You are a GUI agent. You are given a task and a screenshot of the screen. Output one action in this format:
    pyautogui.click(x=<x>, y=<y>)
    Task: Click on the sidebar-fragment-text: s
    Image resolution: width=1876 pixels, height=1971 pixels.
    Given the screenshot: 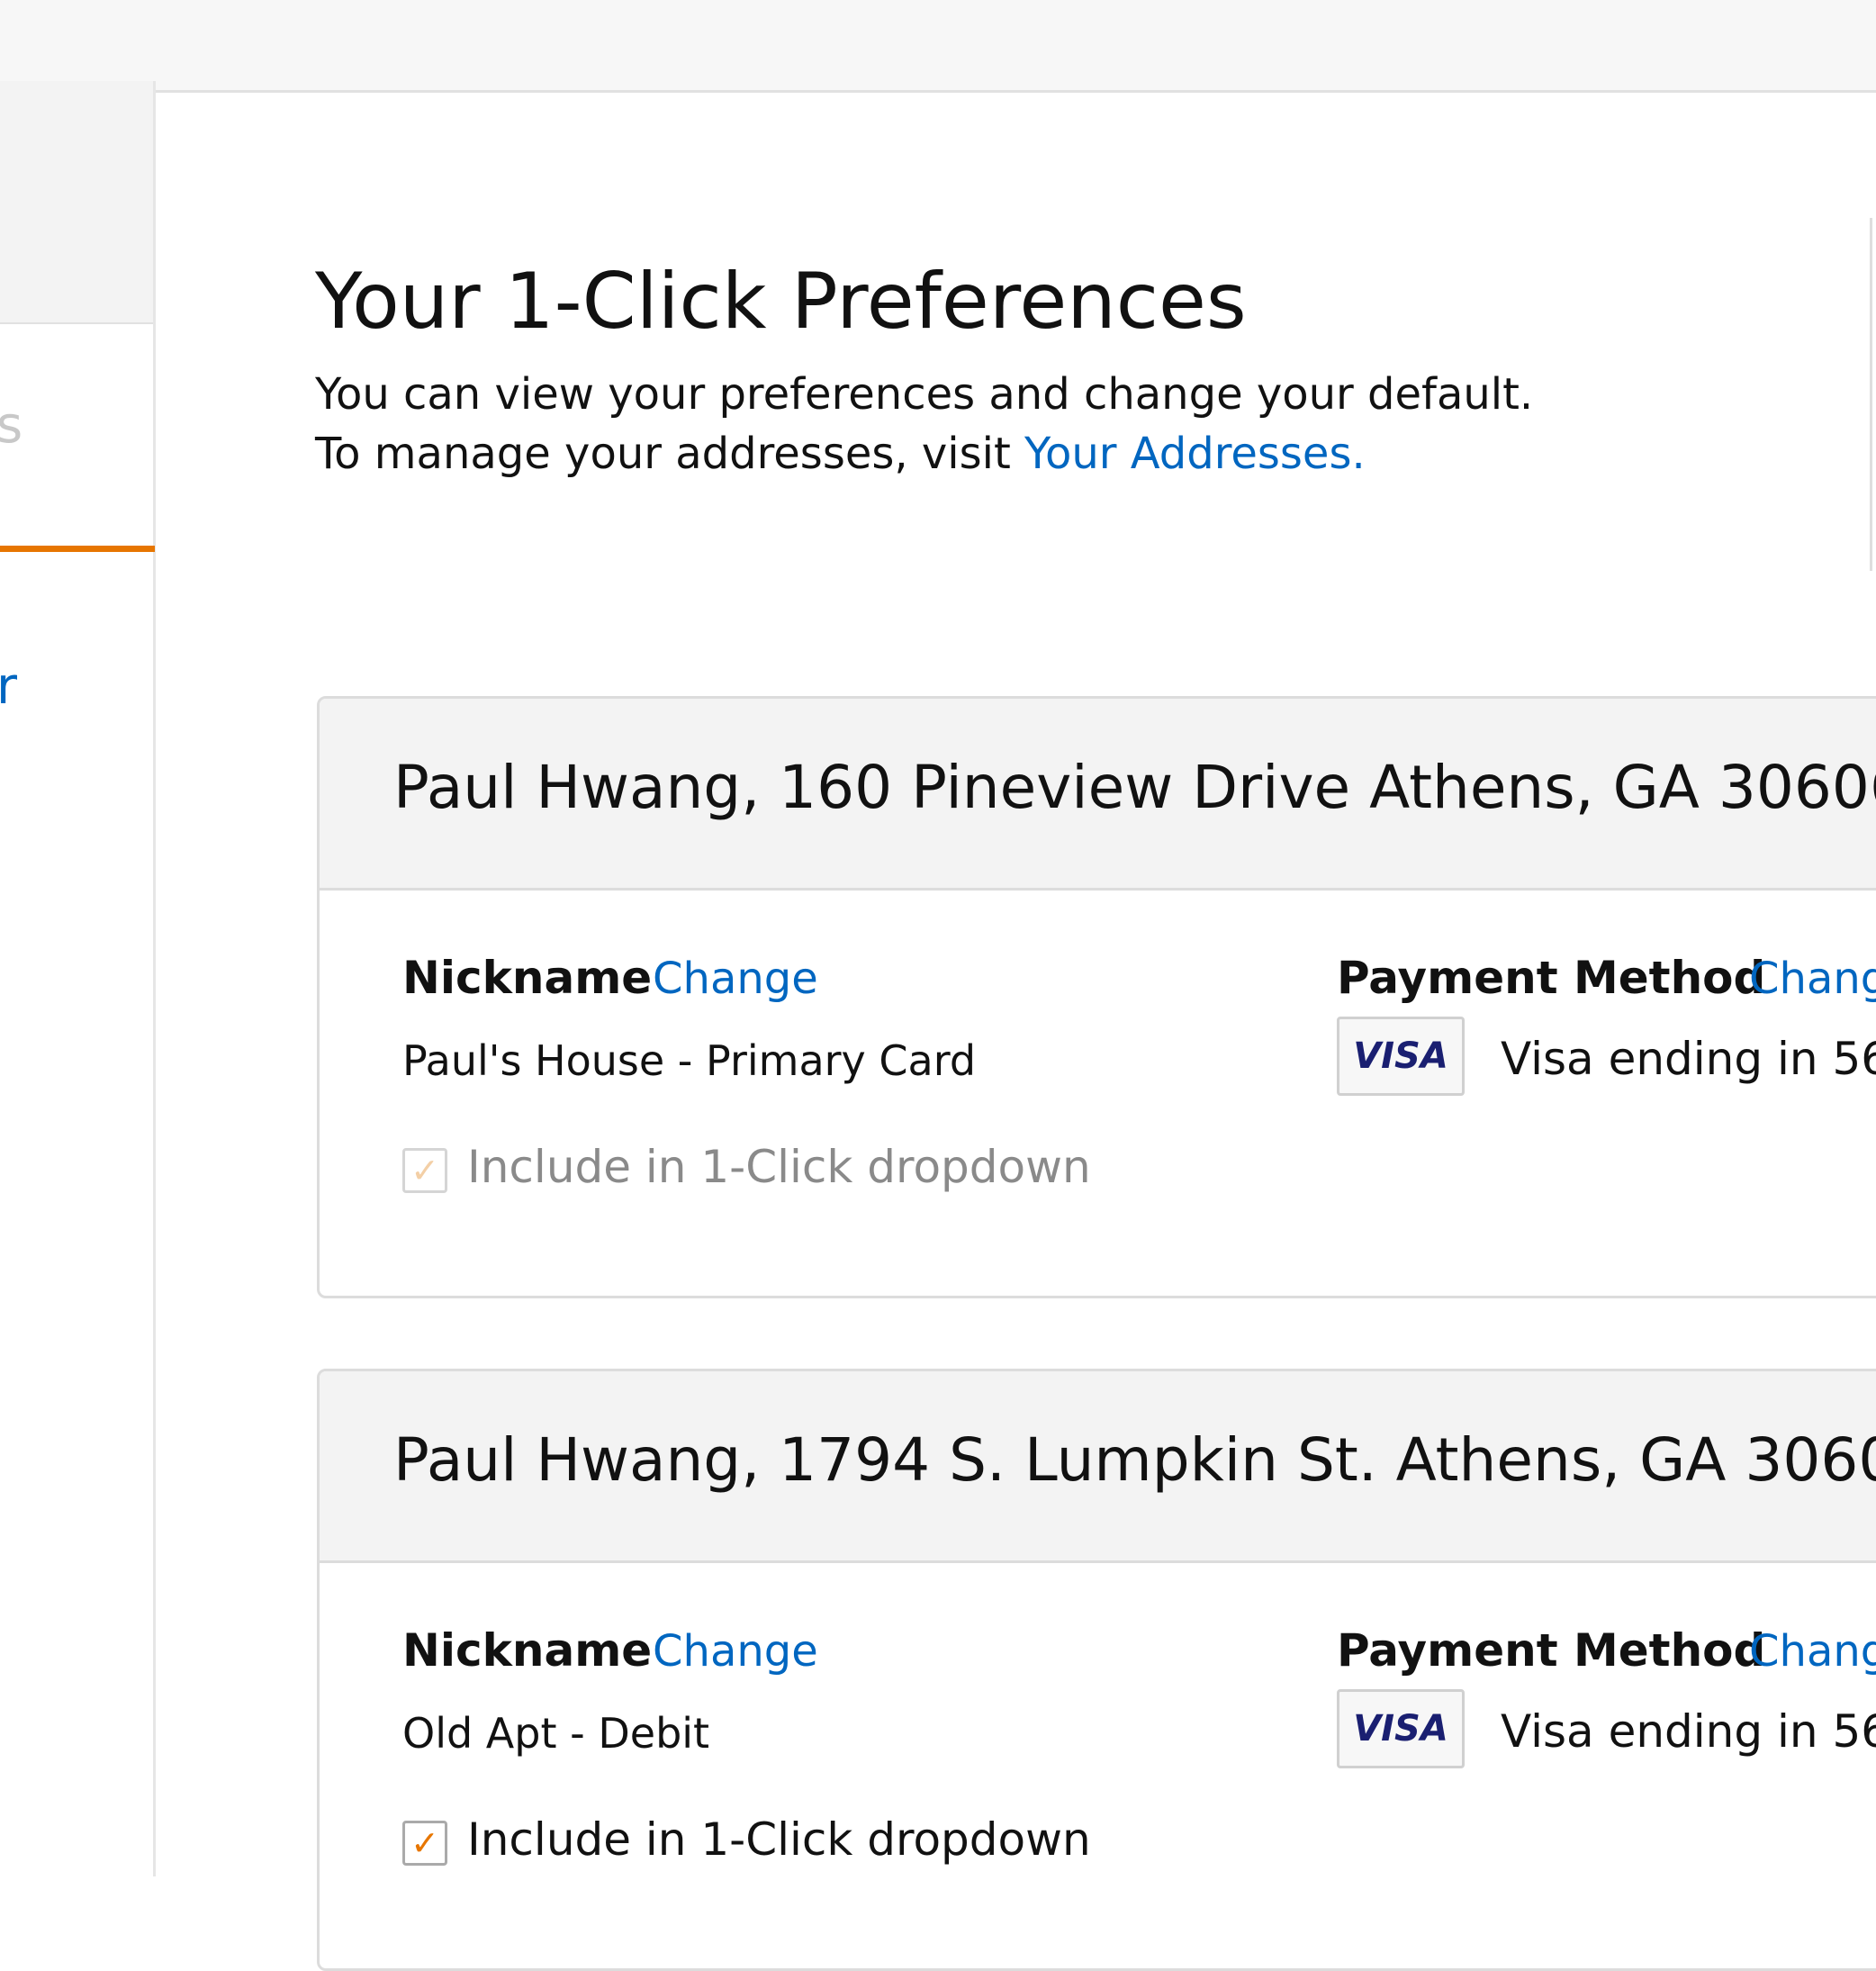 What is the action you would take?
    pyautogui.click(x=11, y=426)
    